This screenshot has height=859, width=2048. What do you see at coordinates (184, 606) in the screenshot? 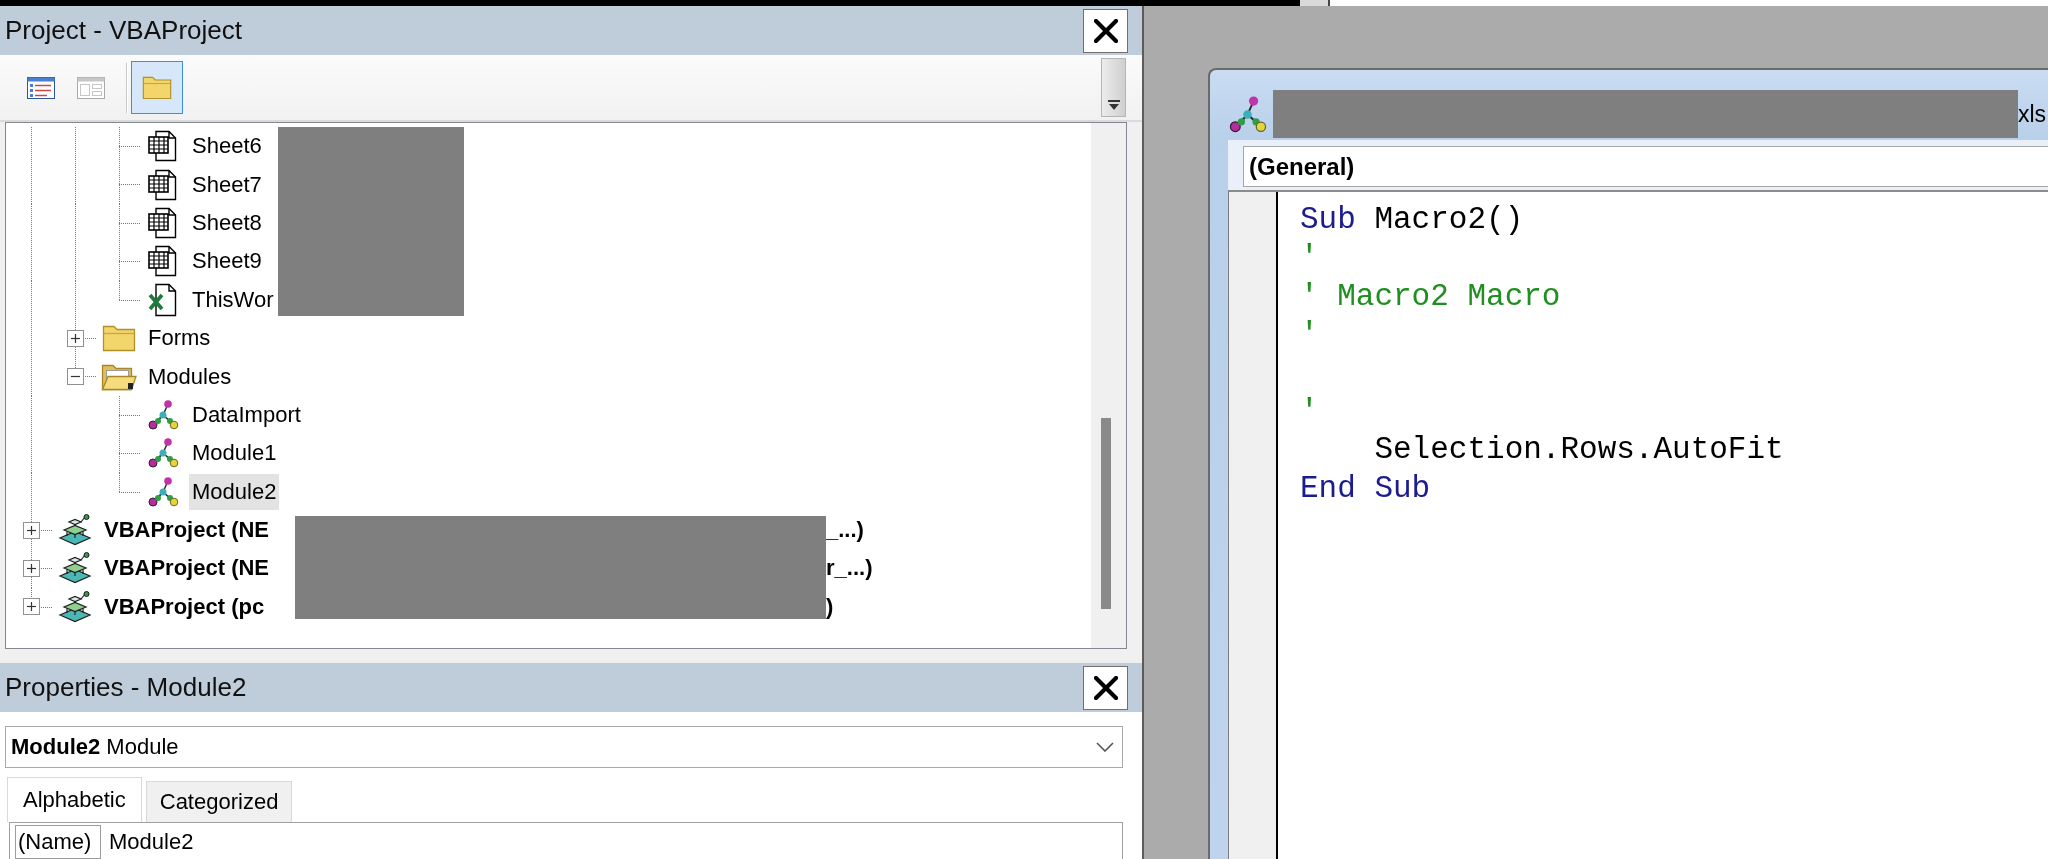
I see `tree-item: VBAProject (pc` at bounding box center [184, 606].